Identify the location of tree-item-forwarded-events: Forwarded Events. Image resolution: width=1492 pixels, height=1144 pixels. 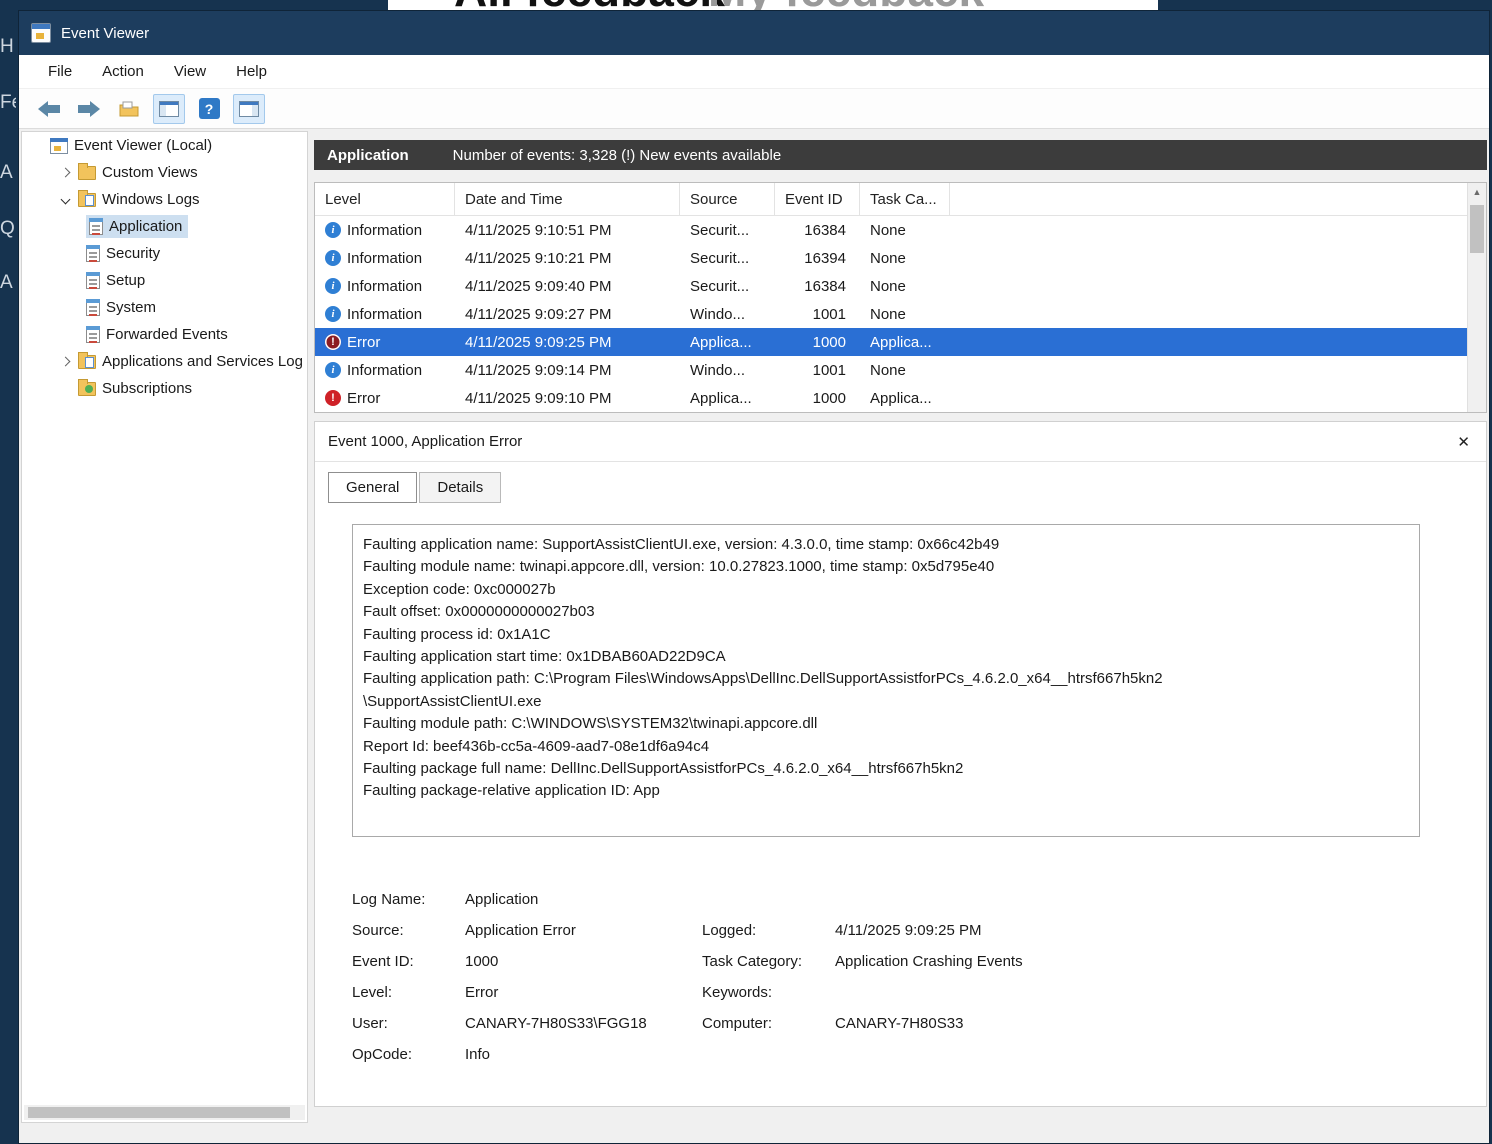
(164, 334).